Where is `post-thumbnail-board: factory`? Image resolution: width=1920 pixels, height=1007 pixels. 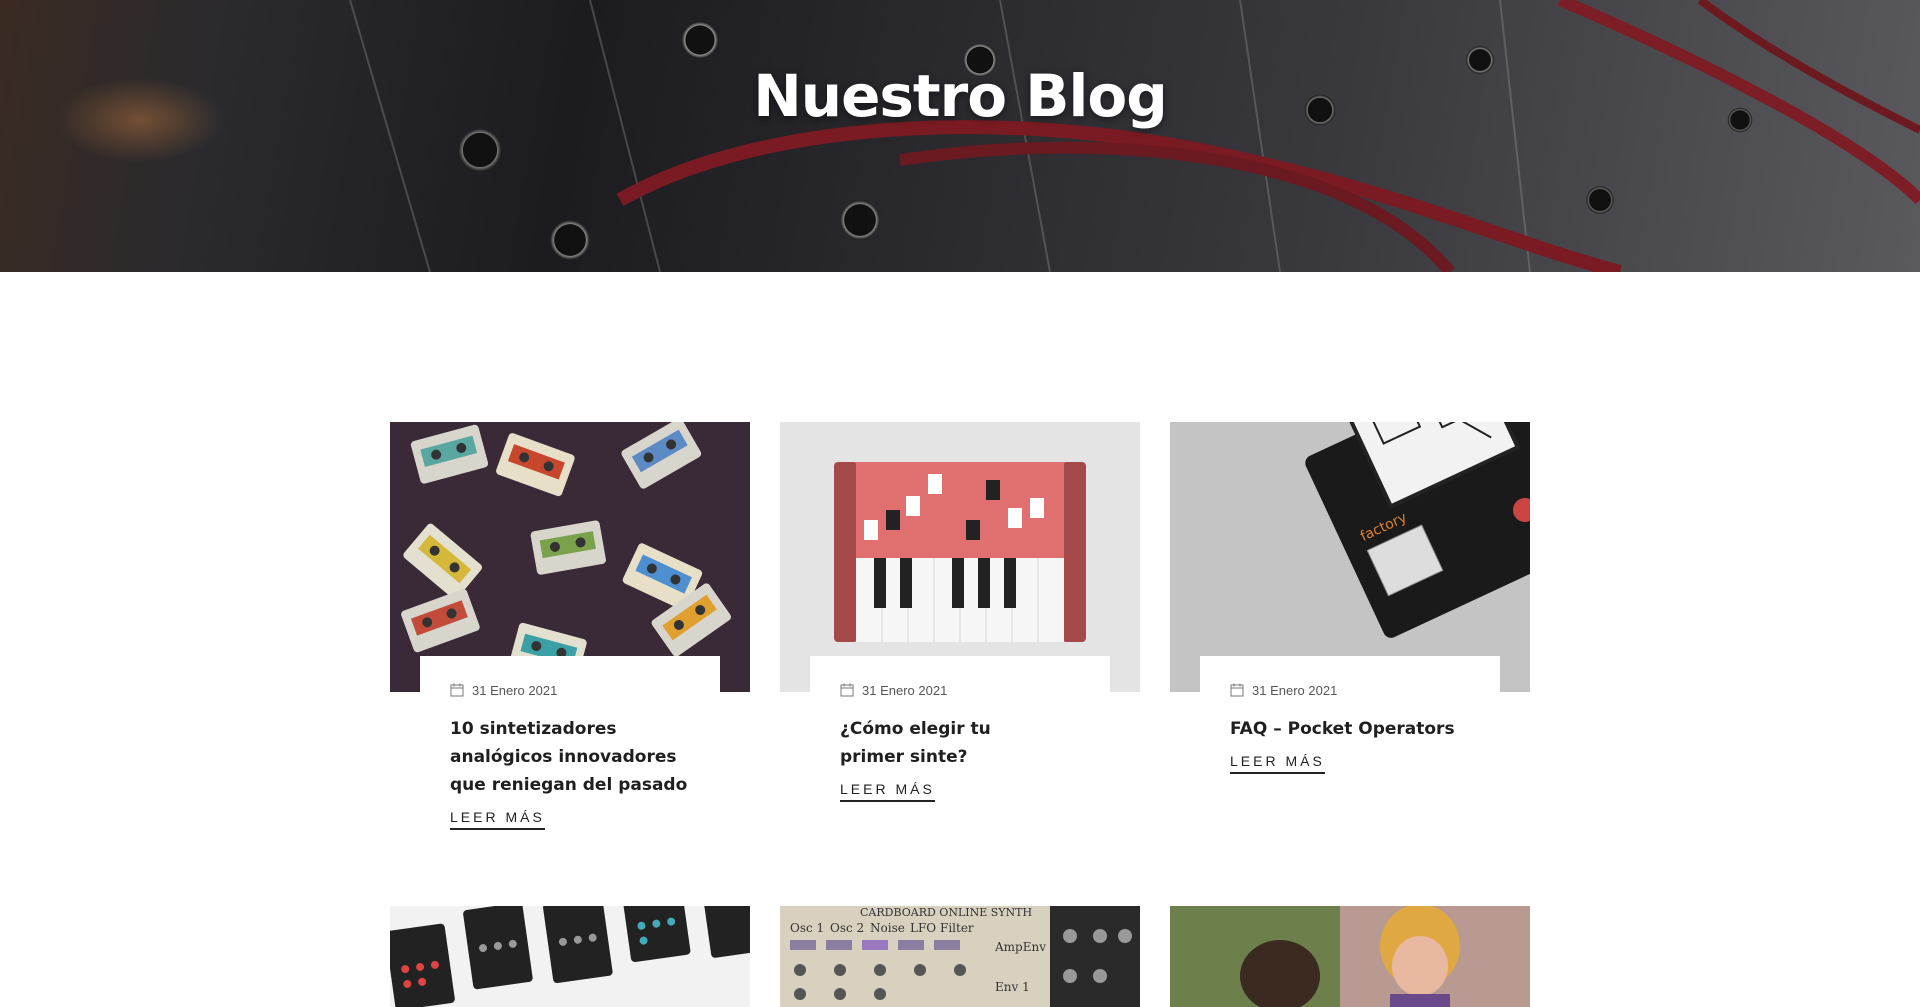
post-thumbnail-board: factory is located at coordinates (1350, 557).